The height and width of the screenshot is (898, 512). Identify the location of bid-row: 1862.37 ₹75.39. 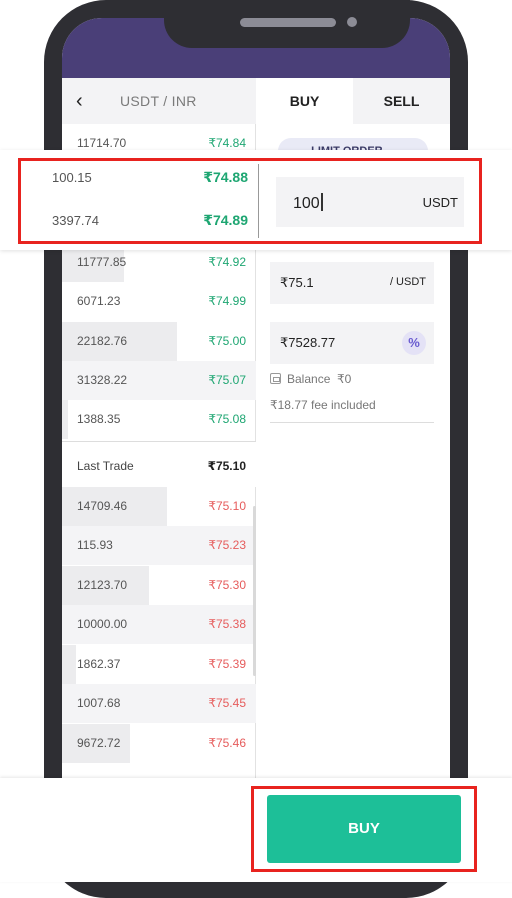
(159, 664).